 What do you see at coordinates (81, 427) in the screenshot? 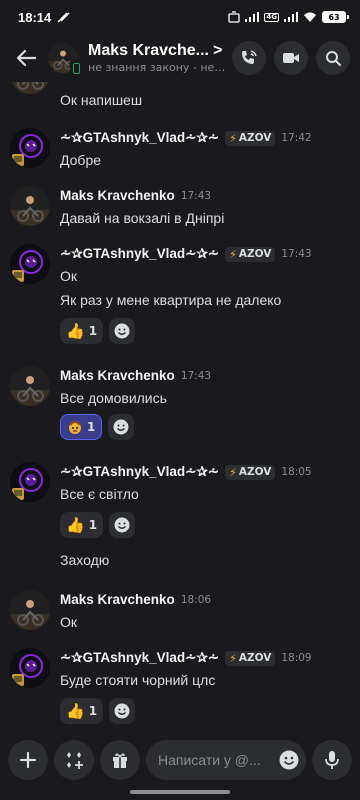
I see `reaction-custom-emoji: 1` at bounding box center [81, 427].